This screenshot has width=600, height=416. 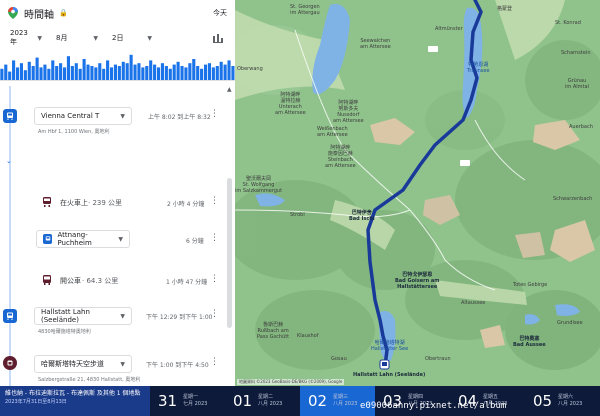 What do you see at coordinates (179, 116) in the screenshot?
I see `visit-time: 上午 8:02 到上午 8:32` at bounding box center [179, 116].